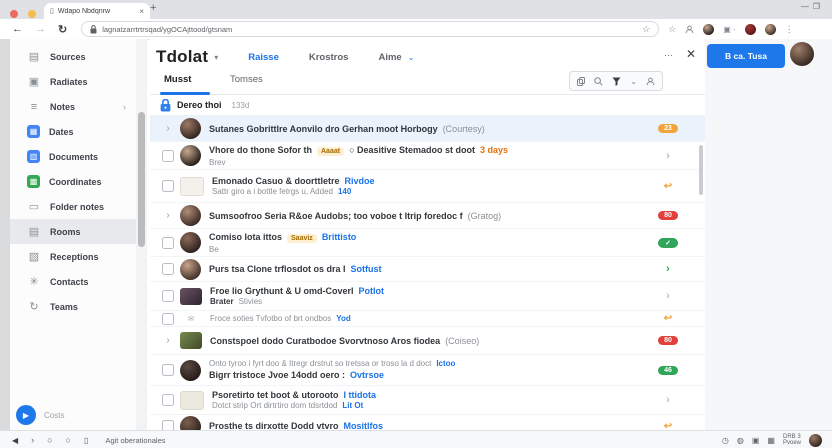 The image size is (832, 448). I want to click on row-link: 140, so click(344, 191).